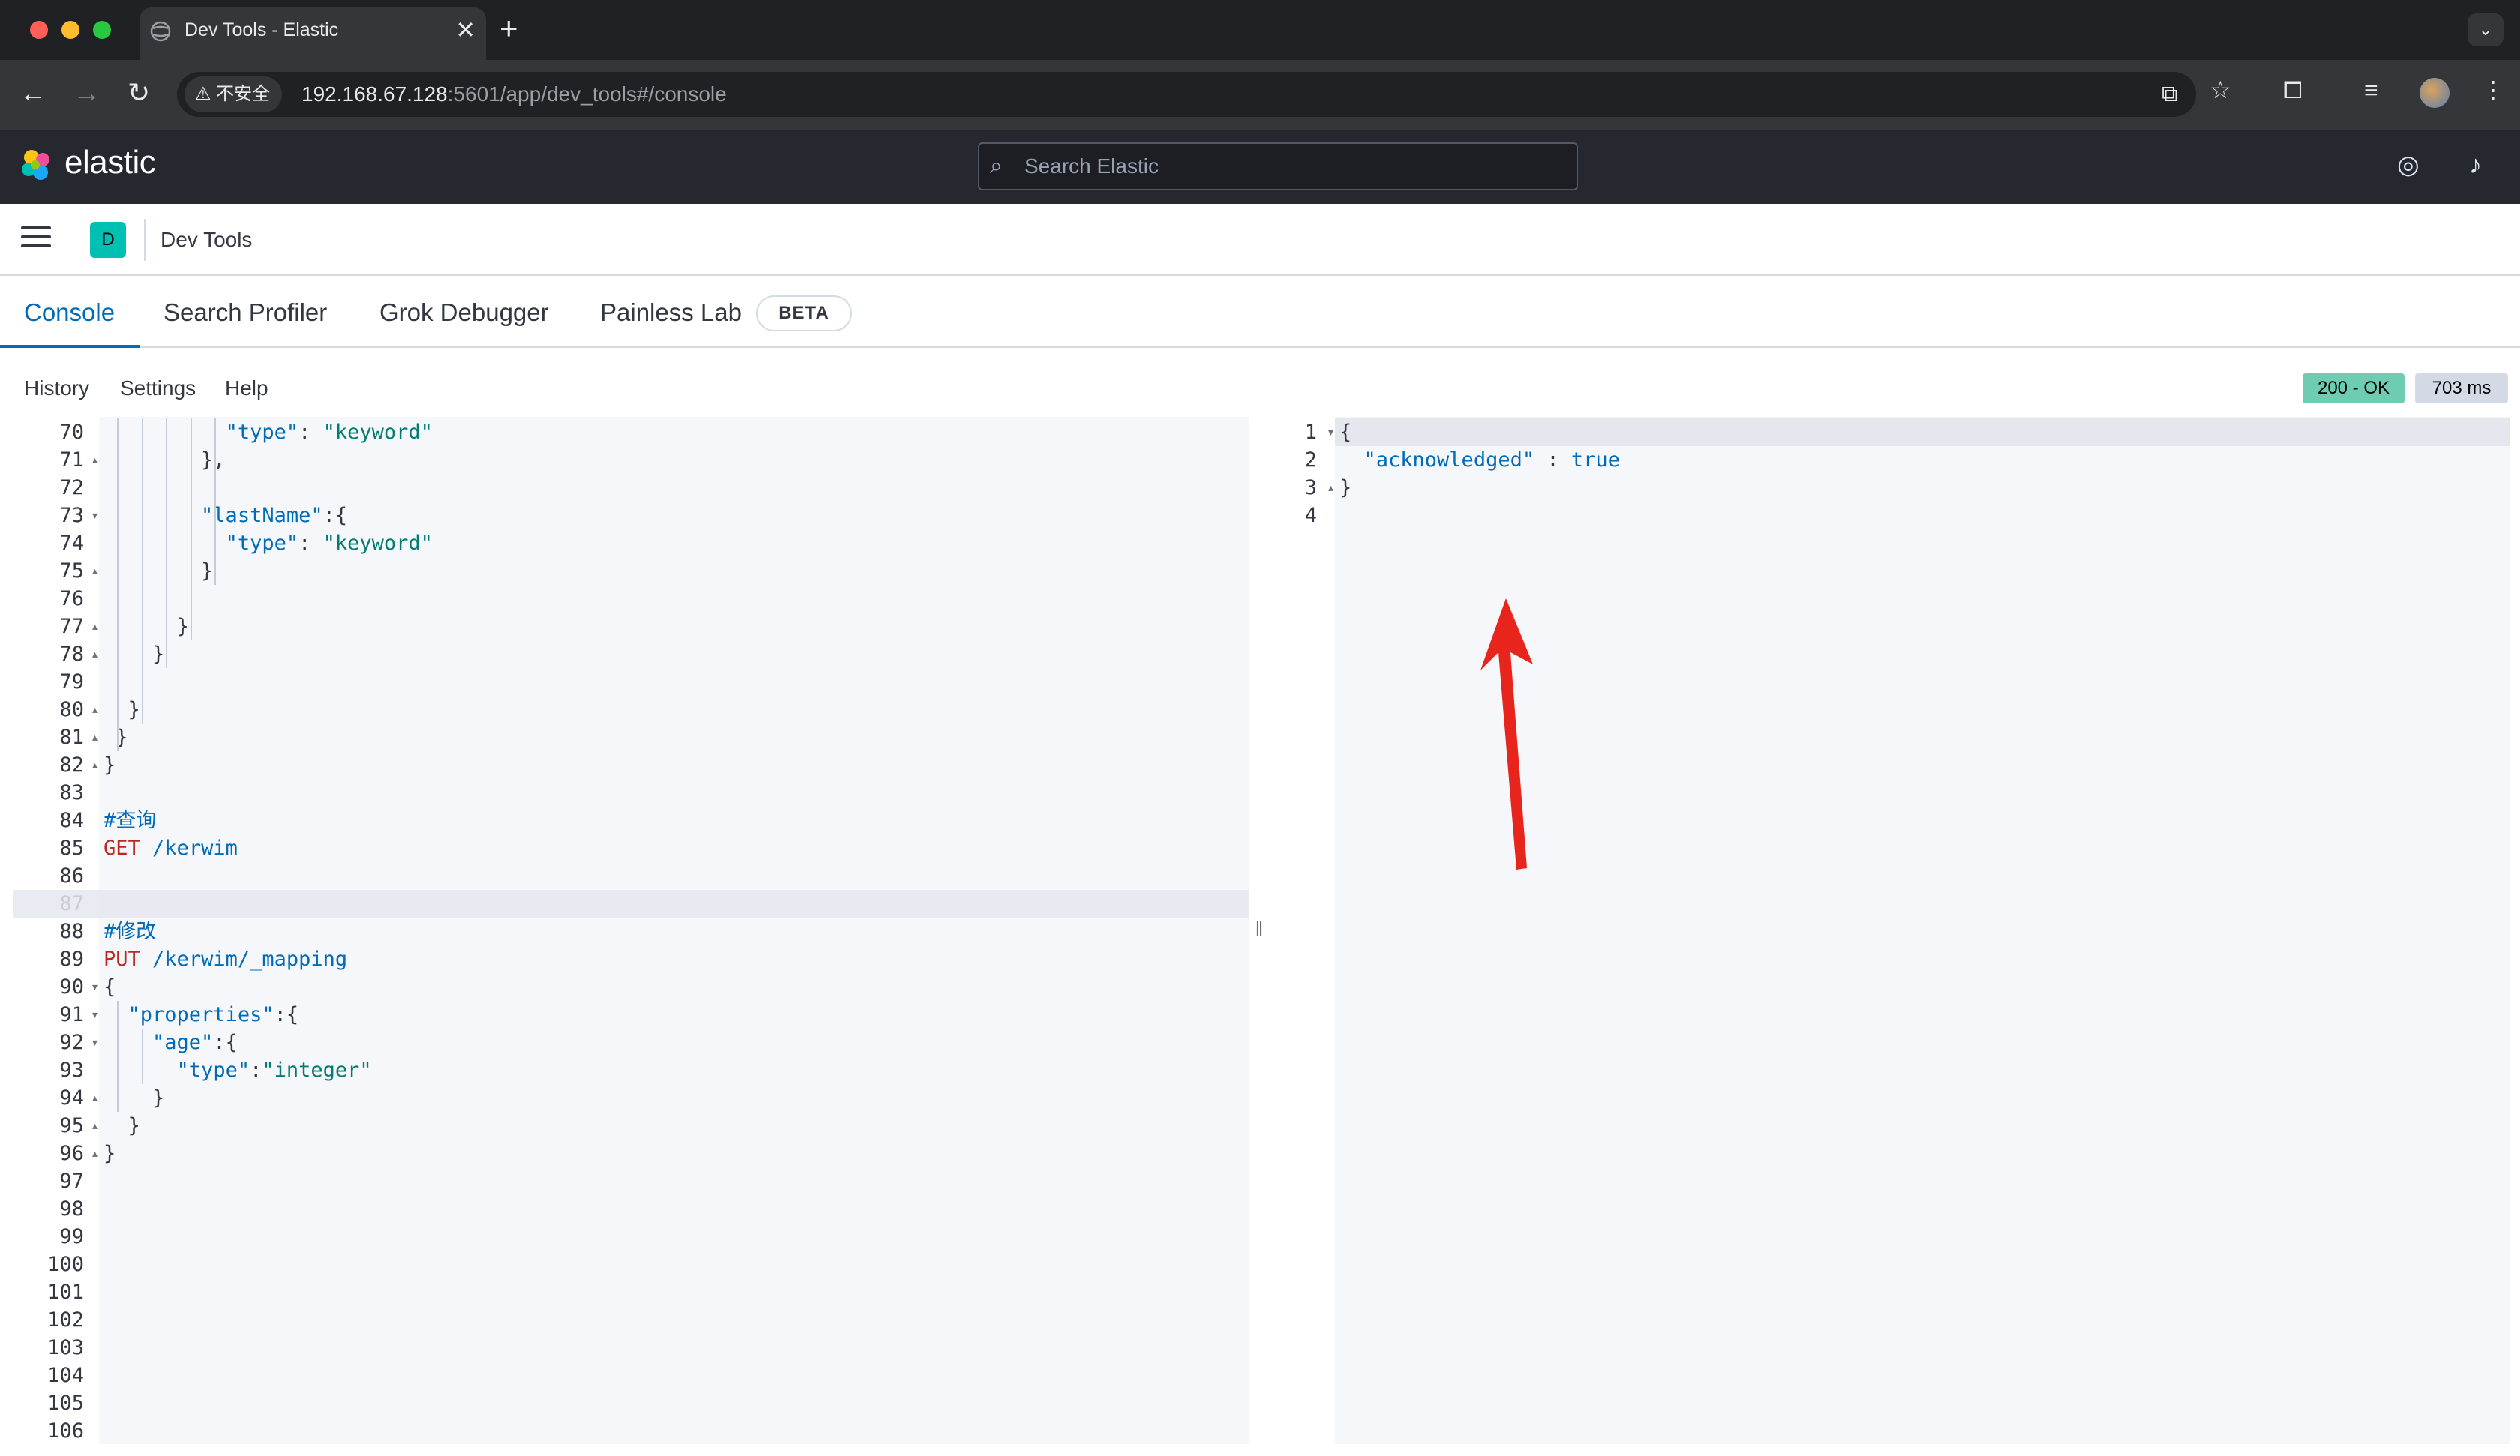  What do you see at coordinates (71, 792) in the screenshot?
I see `line-number: 83` at bounding box center [71, 792].